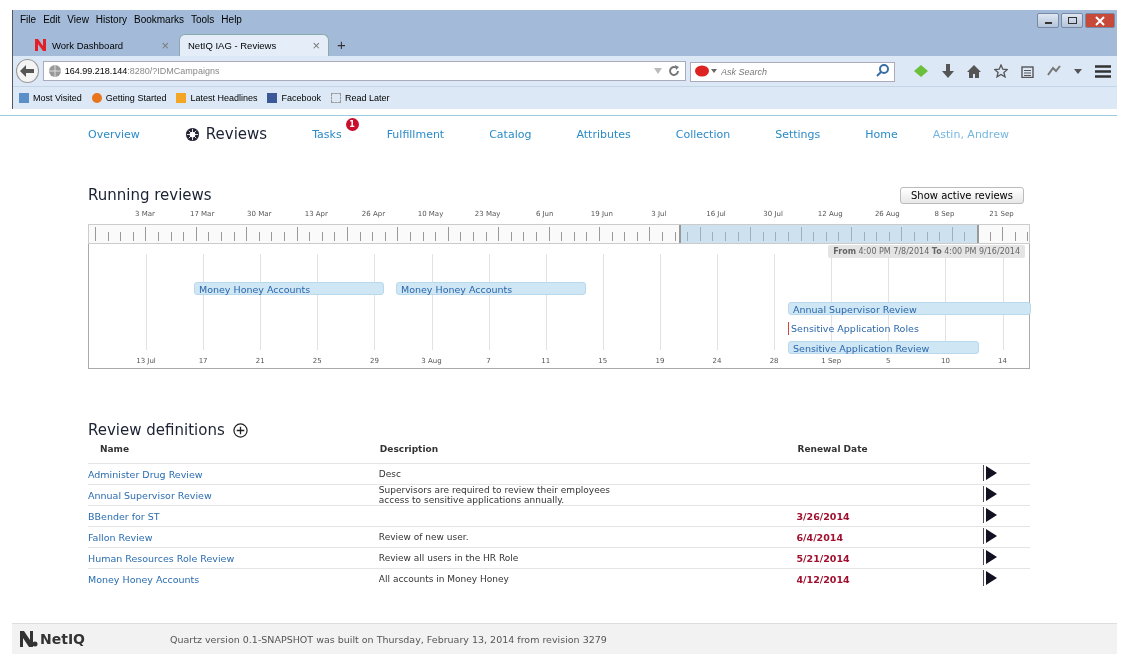 Image resolution: width=1129 pixels, height=654 pixels. I want to click on menu-icon, so click(1103, 71).